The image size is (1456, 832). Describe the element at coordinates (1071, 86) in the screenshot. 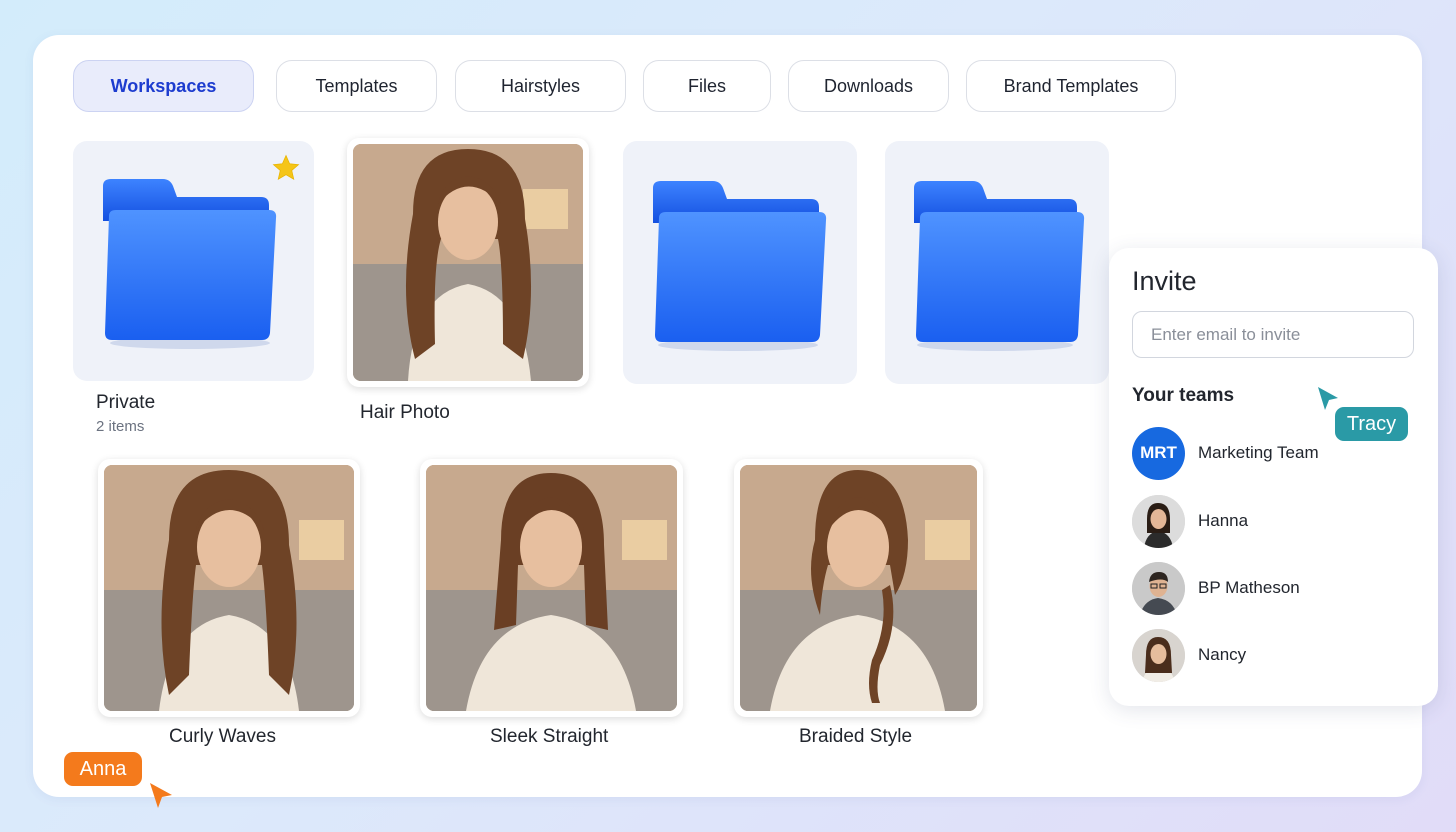

I see `tab-brand-templates: Brand Templates` at that location.